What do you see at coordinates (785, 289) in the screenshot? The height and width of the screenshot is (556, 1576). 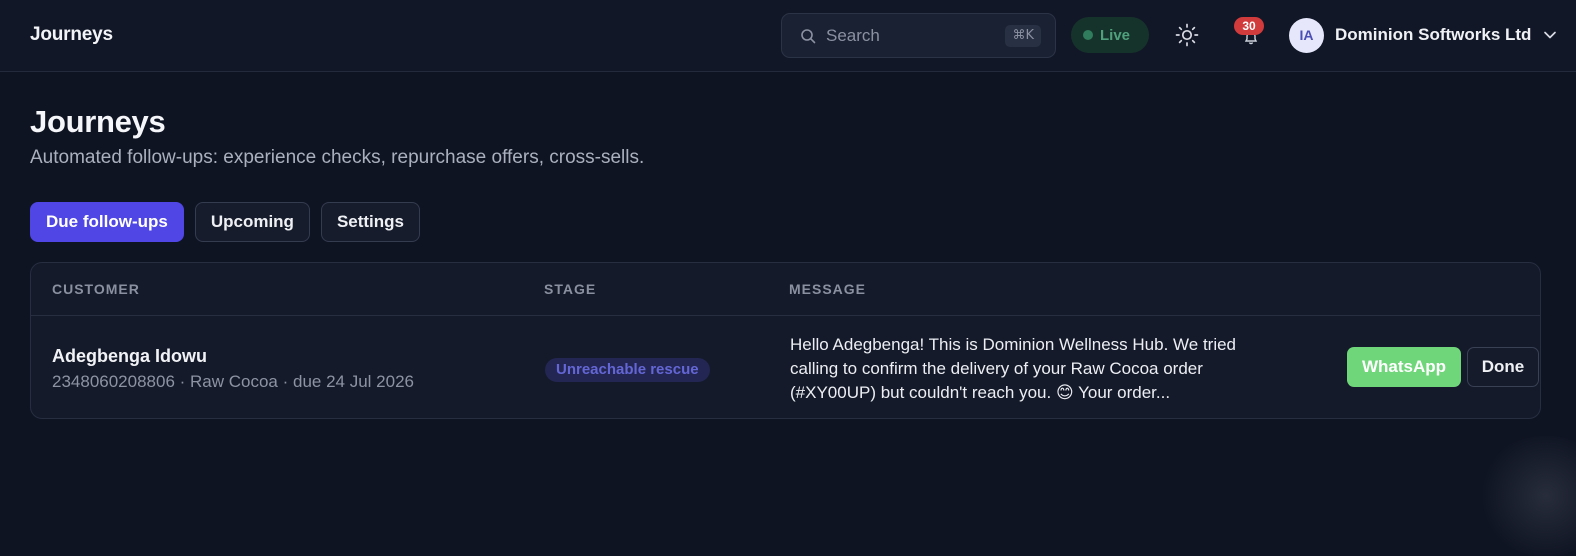 I see `table-header: CUSTOMER STAGE MESSAGE` at bounding box center [785, 289].